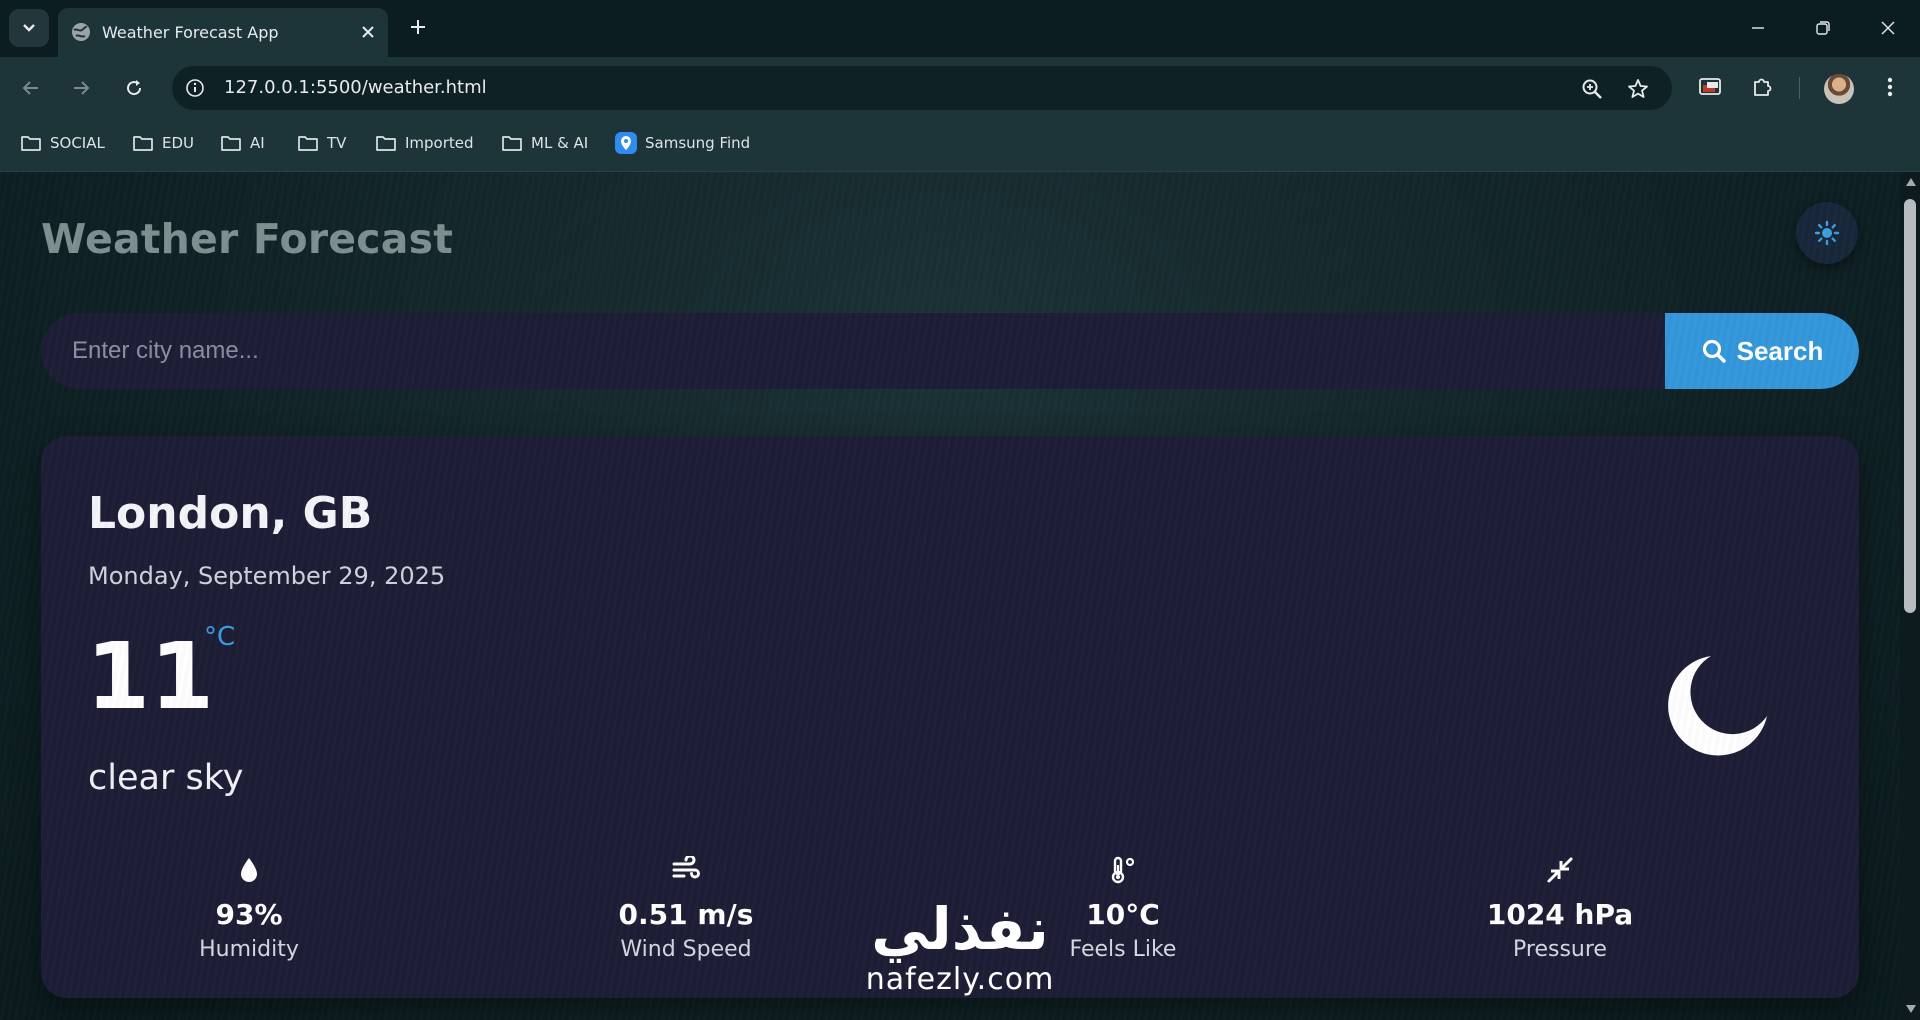  I want to click on tab-close-button, so click(368, 32).